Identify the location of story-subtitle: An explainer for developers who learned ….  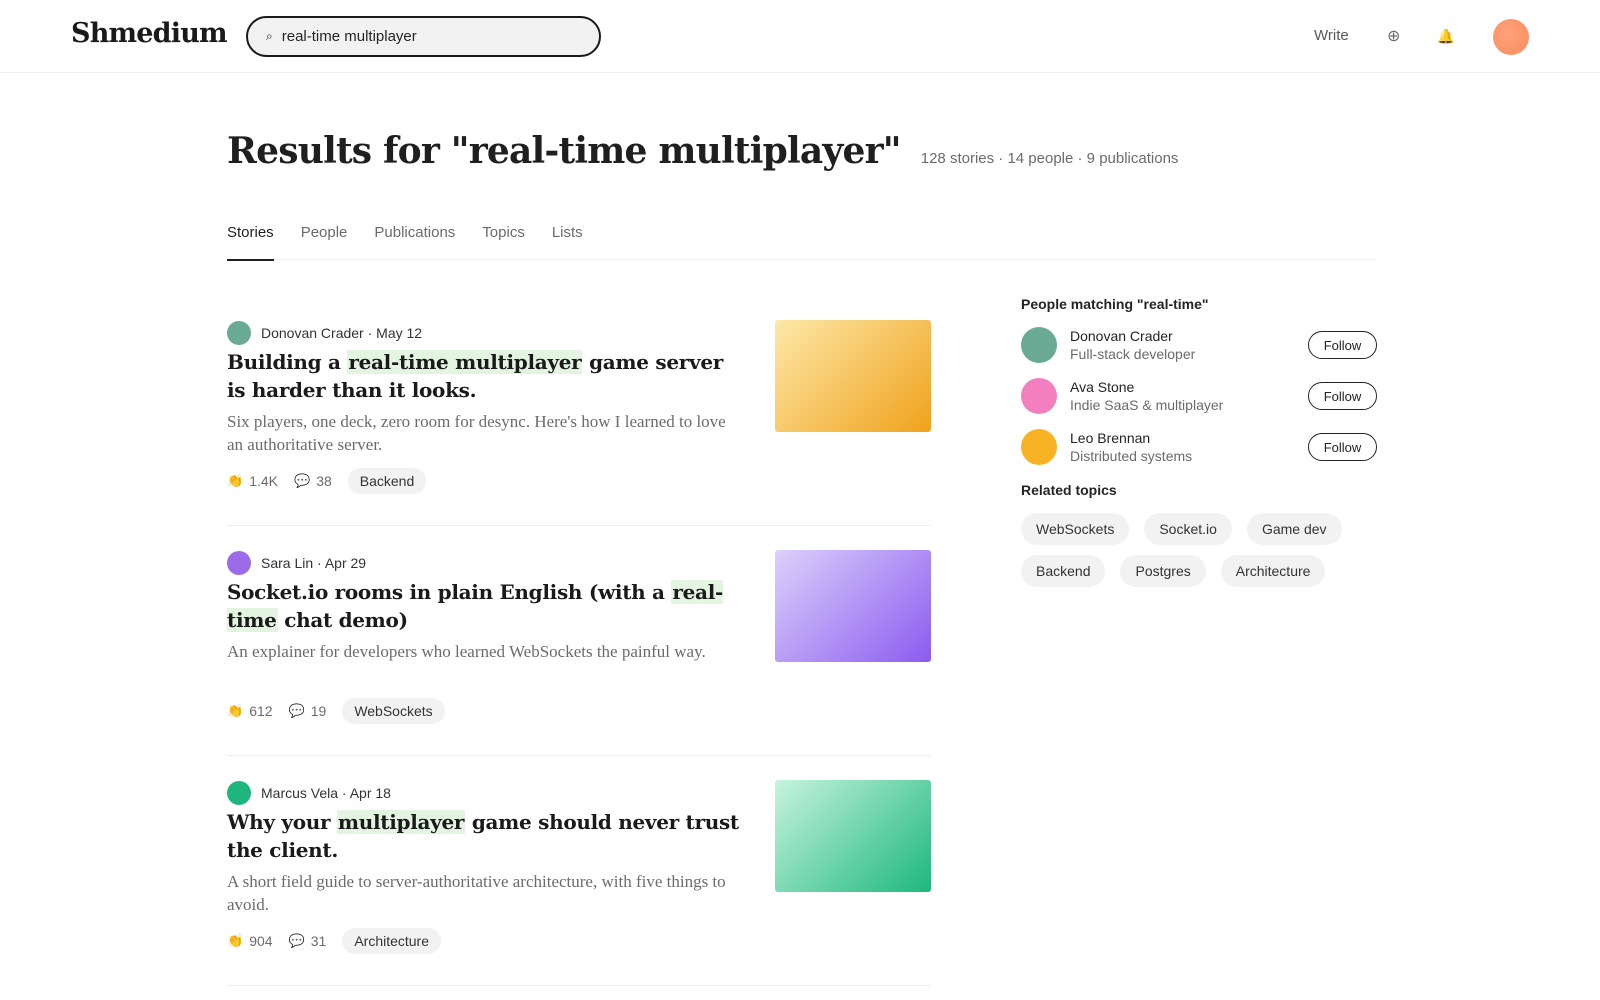
(482, 651).